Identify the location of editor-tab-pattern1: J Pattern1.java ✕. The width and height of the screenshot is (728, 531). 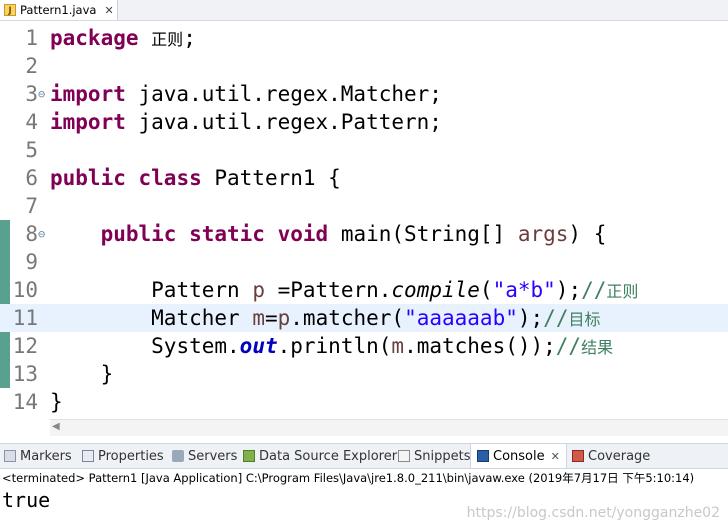
(59, 10).